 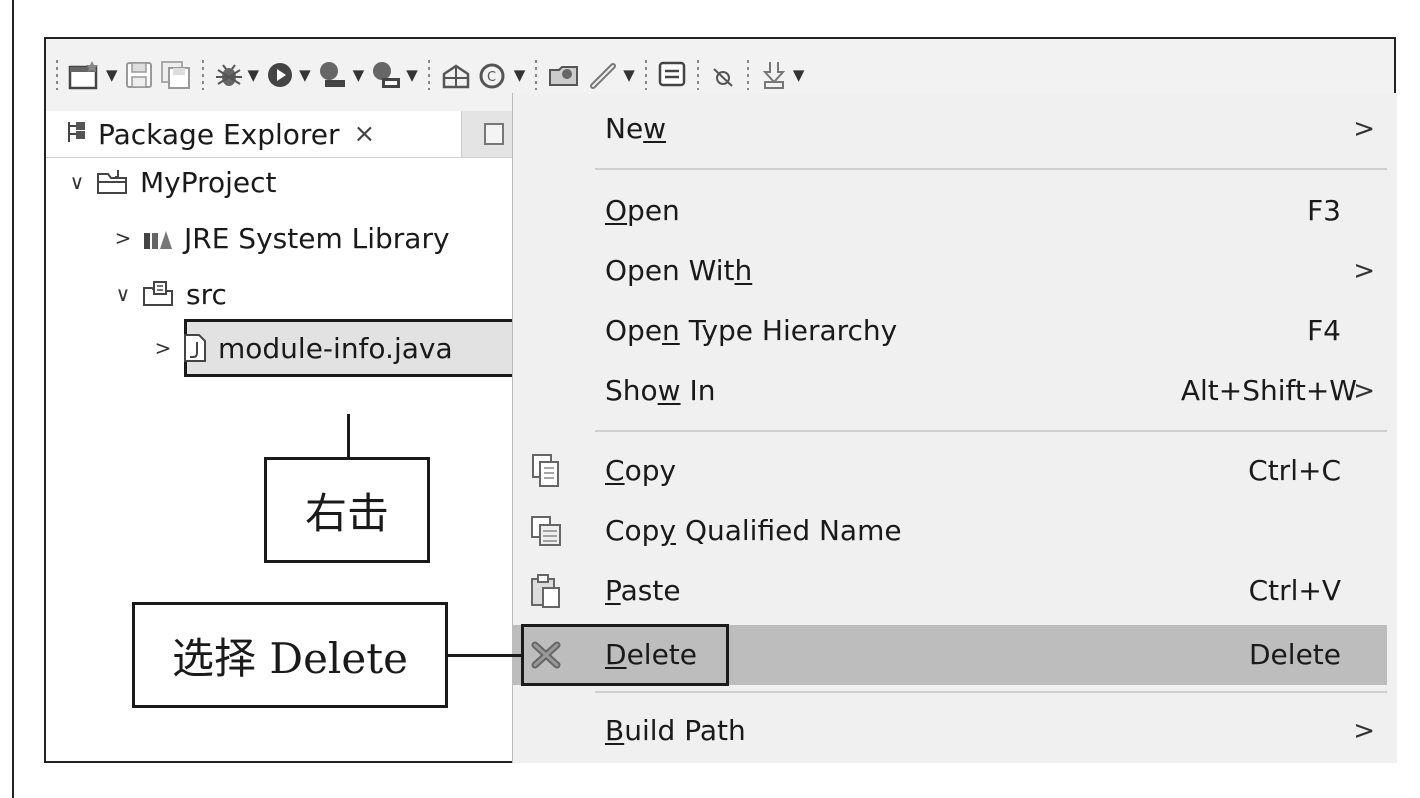 What do you see at coordinates (332, 74) in the screenshot?
I see `run-tool-icon` at bounding box center [332, 74].